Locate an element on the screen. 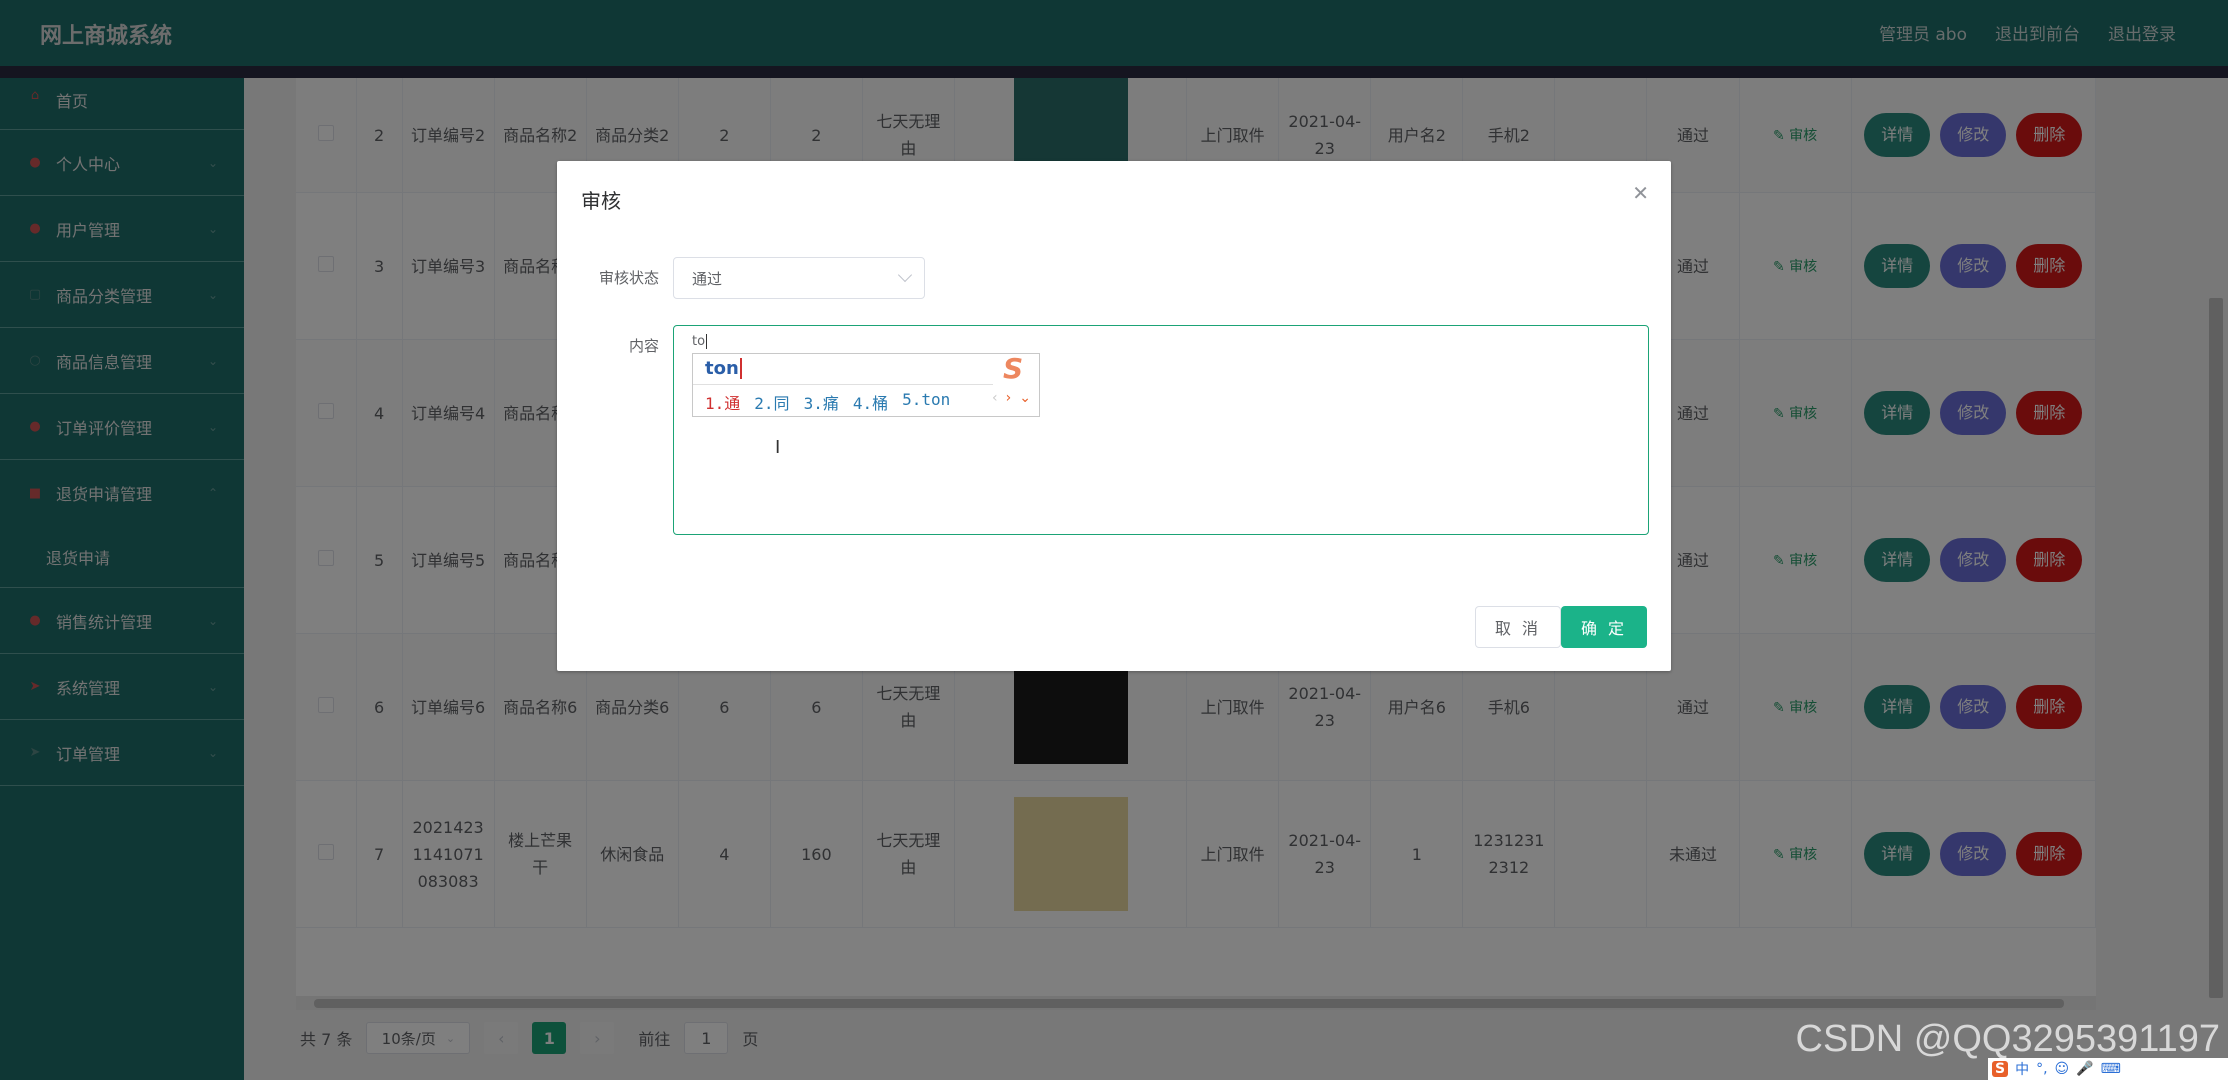 Image resolution: width=2228 pixels, height=1080 pixels. microphone-icon: 🎤 is located at coordinates (2084, 1069).